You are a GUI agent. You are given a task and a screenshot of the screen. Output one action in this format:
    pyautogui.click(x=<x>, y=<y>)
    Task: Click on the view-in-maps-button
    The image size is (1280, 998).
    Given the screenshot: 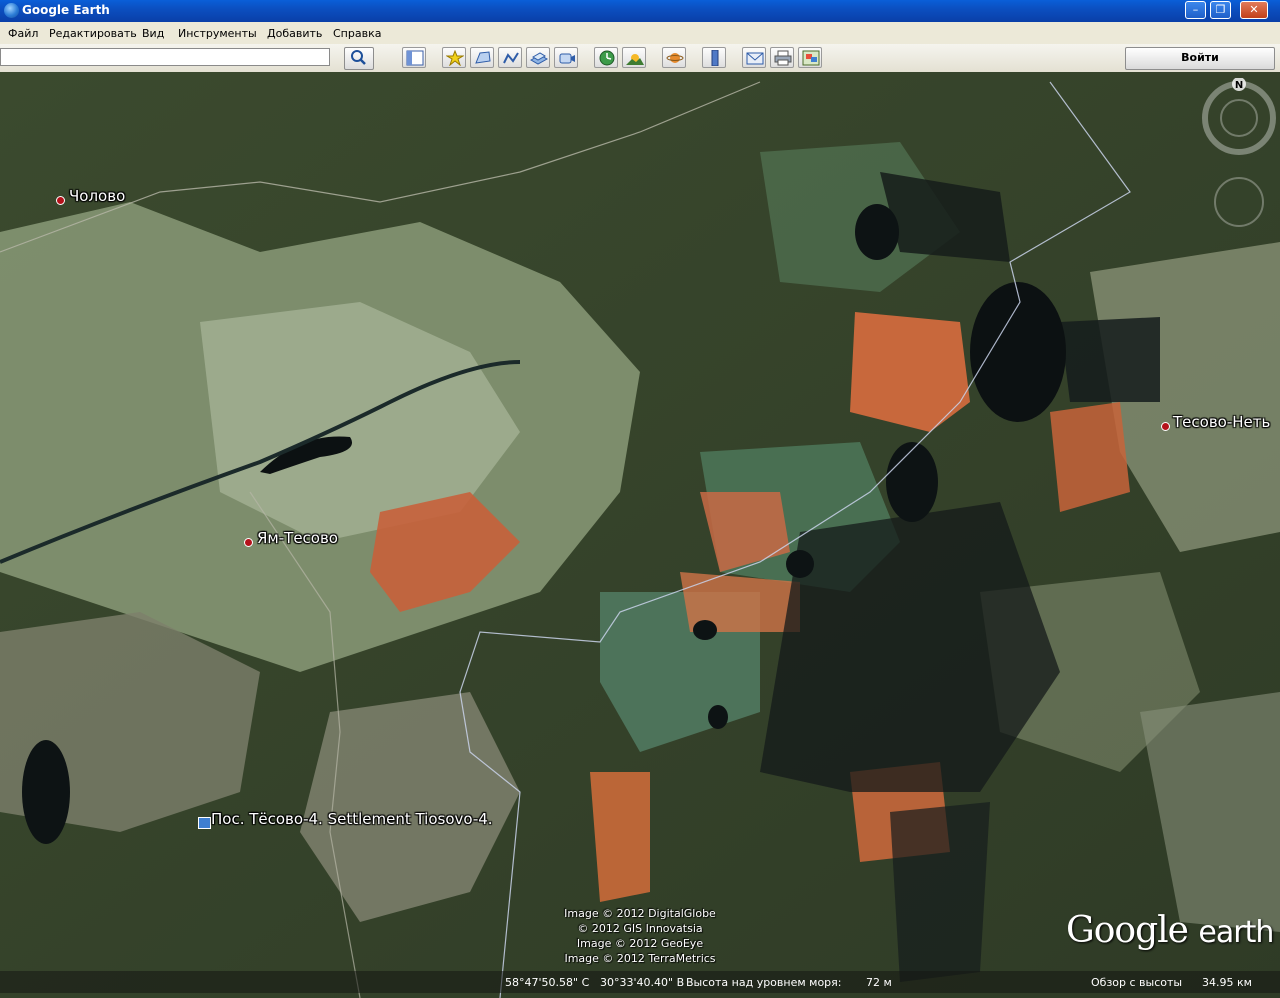 What is the action you would take?
    pyautogui.click(x=810, y=57)
    